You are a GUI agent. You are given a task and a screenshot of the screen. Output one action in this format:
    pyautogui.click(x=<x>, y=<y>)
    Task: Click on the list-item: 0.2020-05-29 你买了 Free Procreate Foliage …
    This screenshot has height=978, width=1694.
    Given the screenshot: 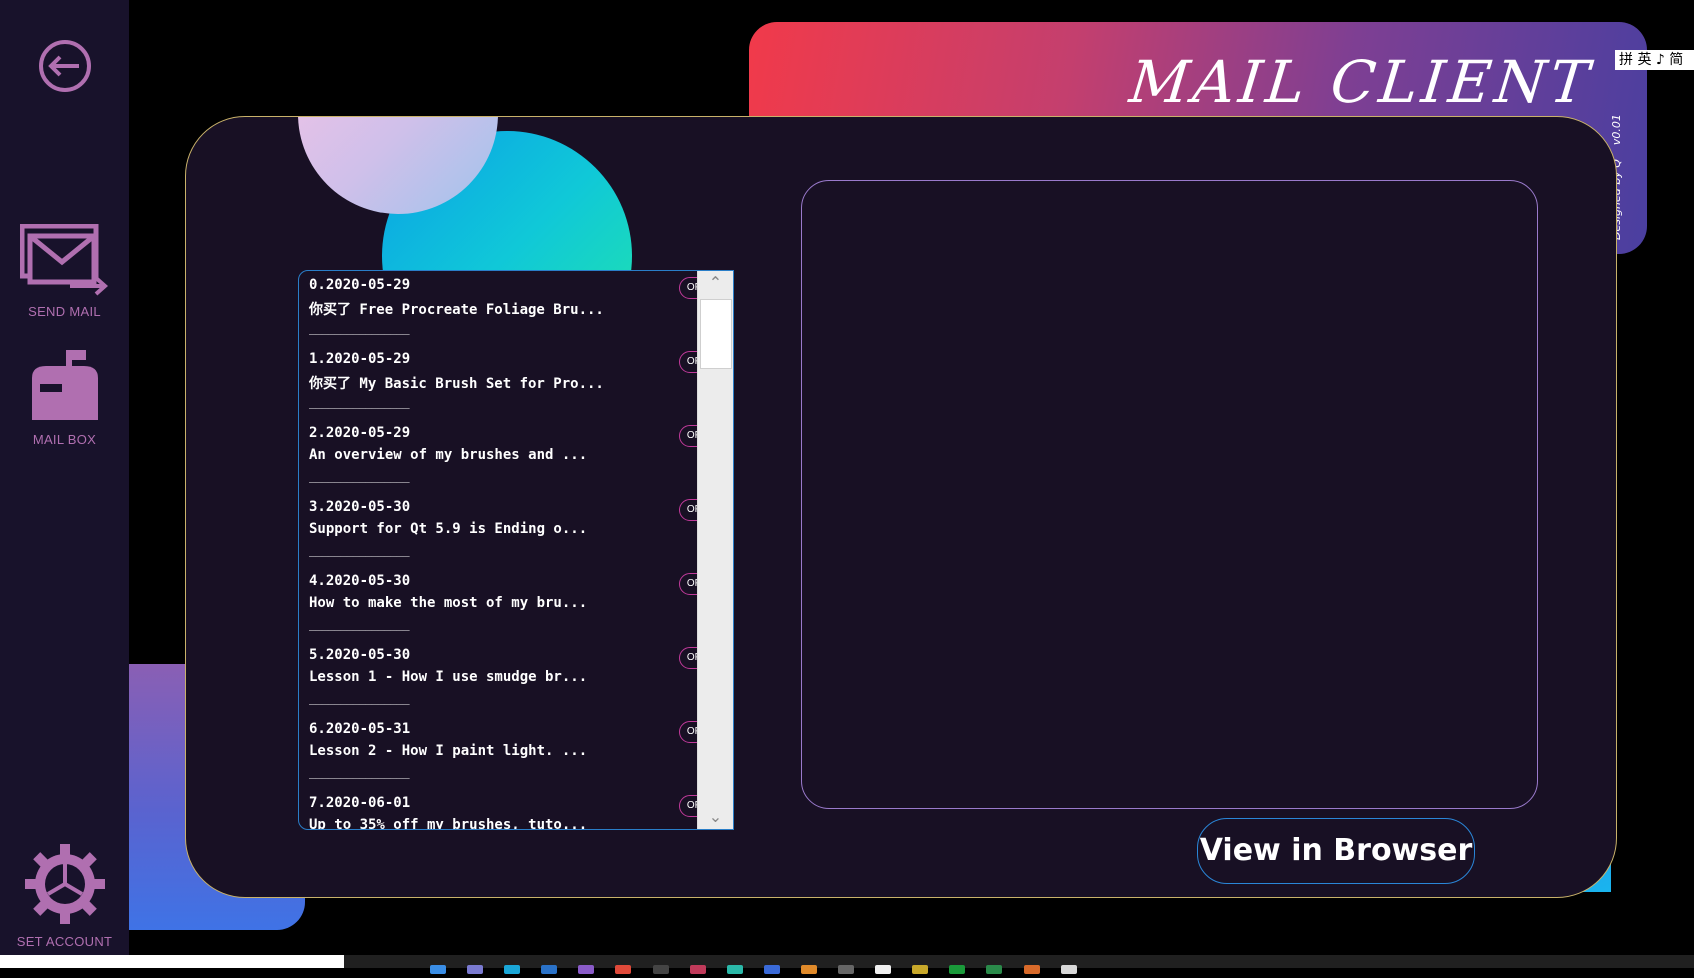 What is the action you would take?
    pyautogui.click(x=516, y=308)
    